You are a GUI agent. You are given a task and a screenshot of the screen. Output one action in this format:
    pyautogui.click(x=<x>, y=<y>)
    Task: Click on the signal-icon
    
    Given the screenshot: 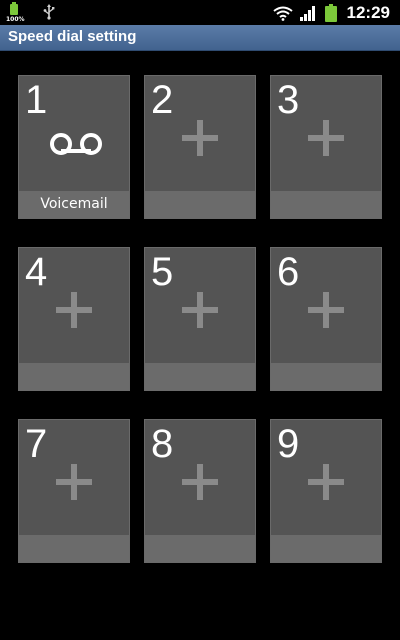 What is the action you would take?
    pyautogui.click(x=307, y=13)
    